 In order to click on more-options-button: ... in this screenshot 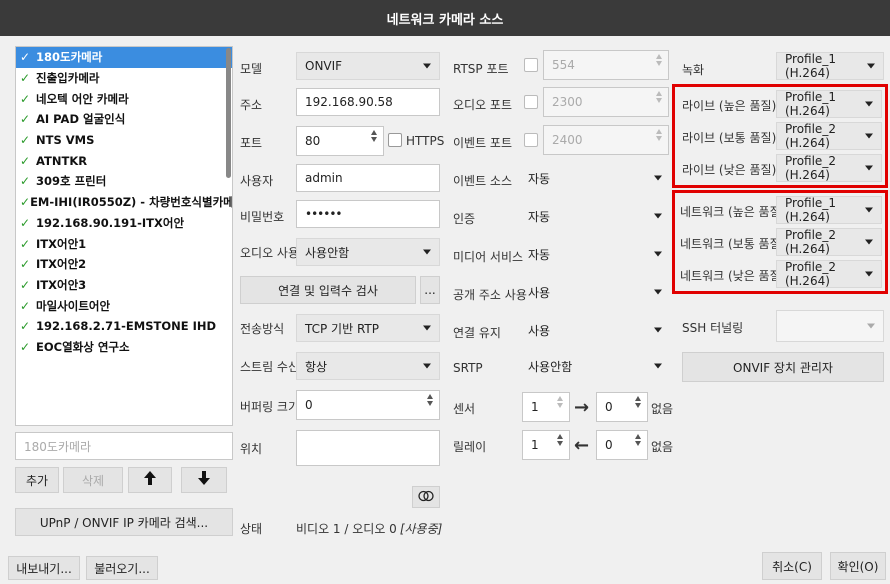, I will do `click(430, 290)`.